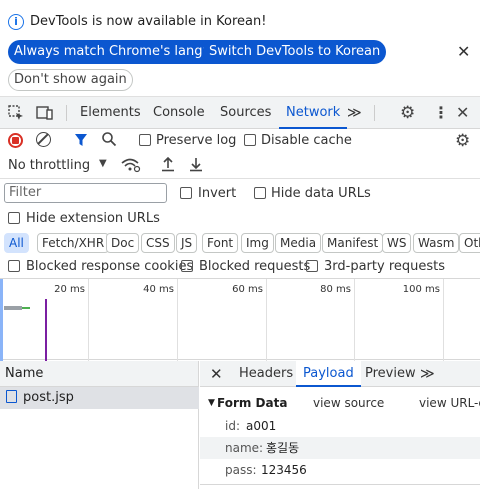 The height and width of the screenshot is (489, 480). Describe the element at coordinates (244, 448) in the screenshot. I see `form-field-key: name:` at that location.